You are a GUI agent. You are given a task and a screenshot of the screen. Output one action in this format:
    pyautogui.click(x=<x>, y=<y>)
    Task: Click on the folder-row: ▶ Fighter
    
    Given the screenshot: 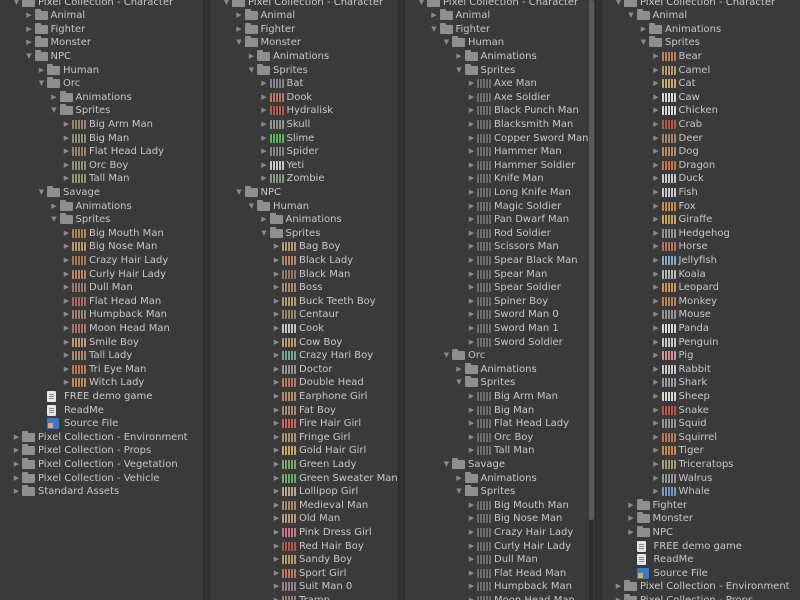 What is the action you would take?
    pyautogui.click(x=101, y=29)
    